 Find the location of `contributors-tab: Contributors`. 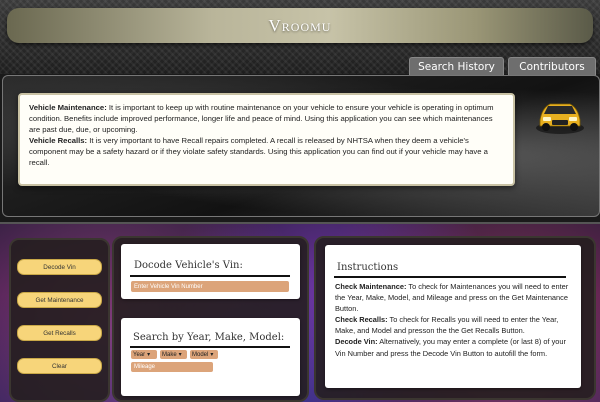

contributors-tab: Contributors is located at coordinates (552, 66).